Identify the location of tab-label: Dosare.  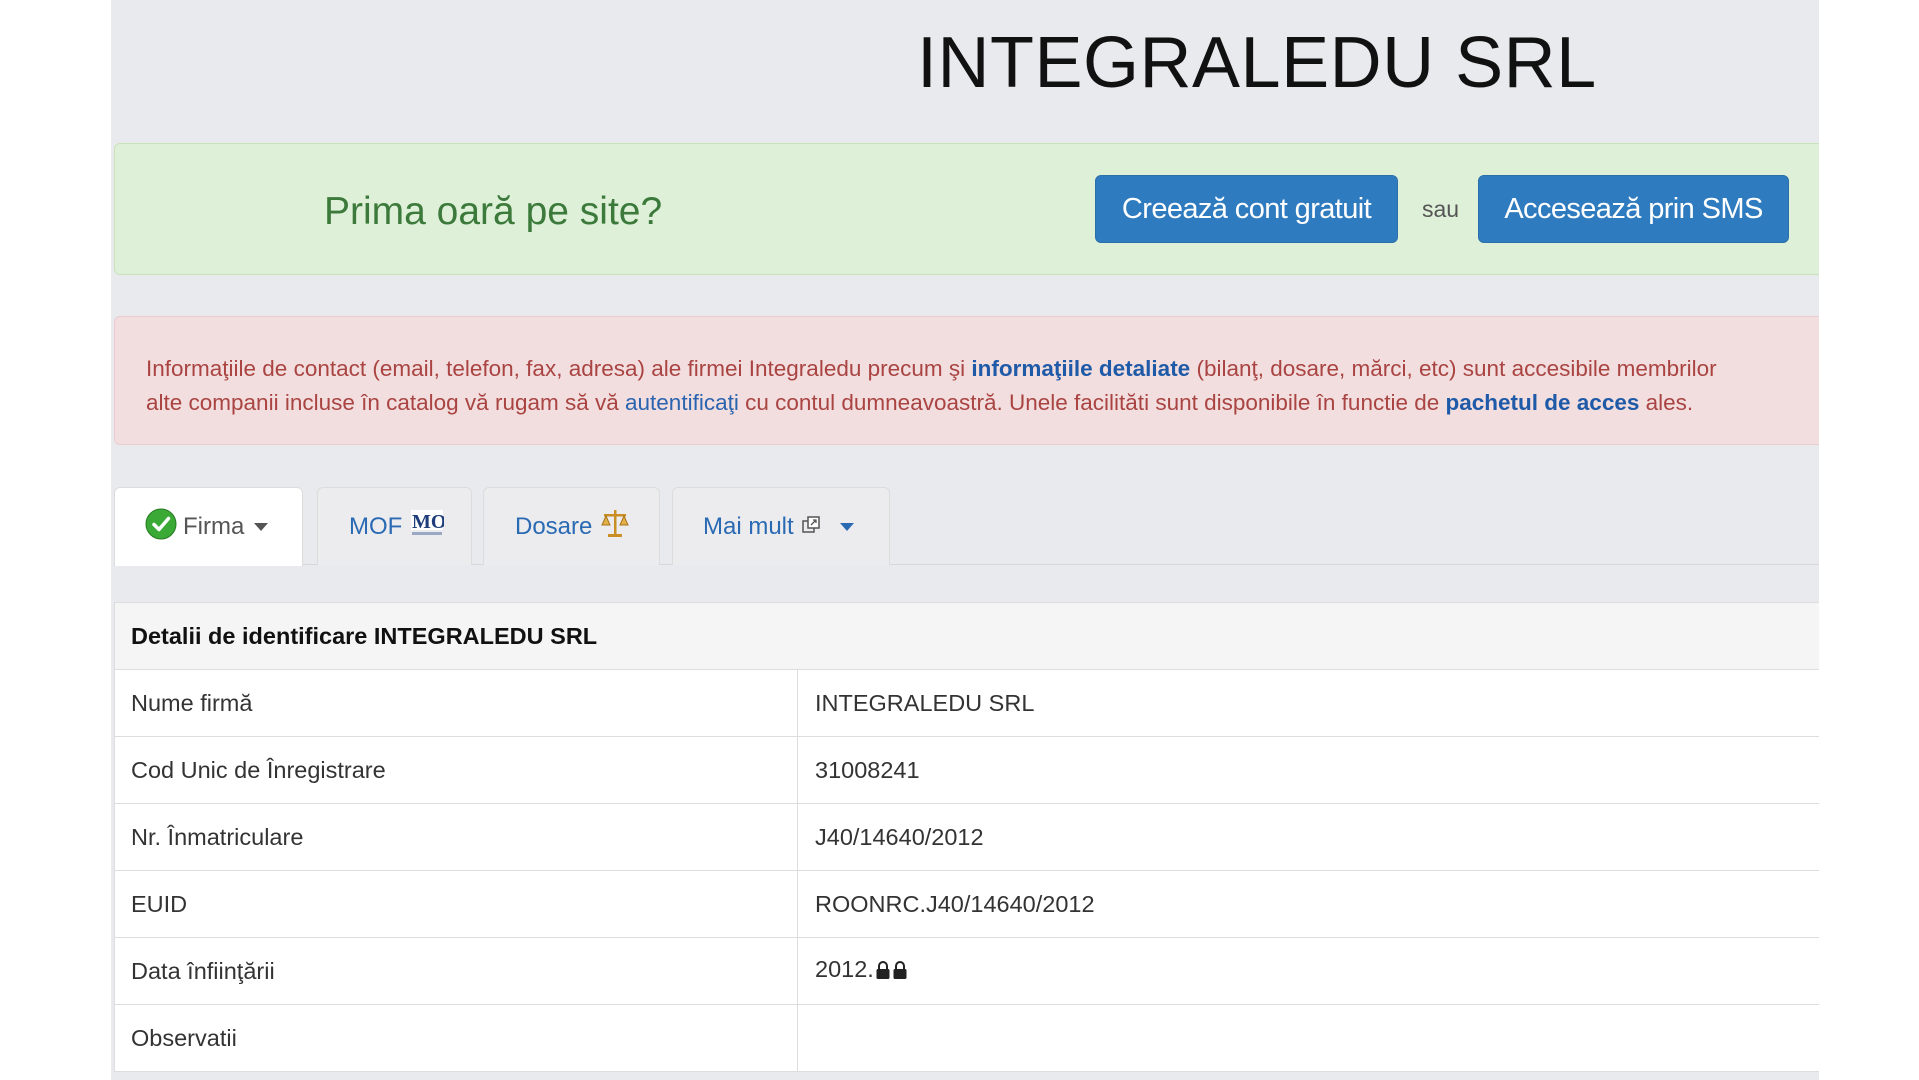
(554, 526).